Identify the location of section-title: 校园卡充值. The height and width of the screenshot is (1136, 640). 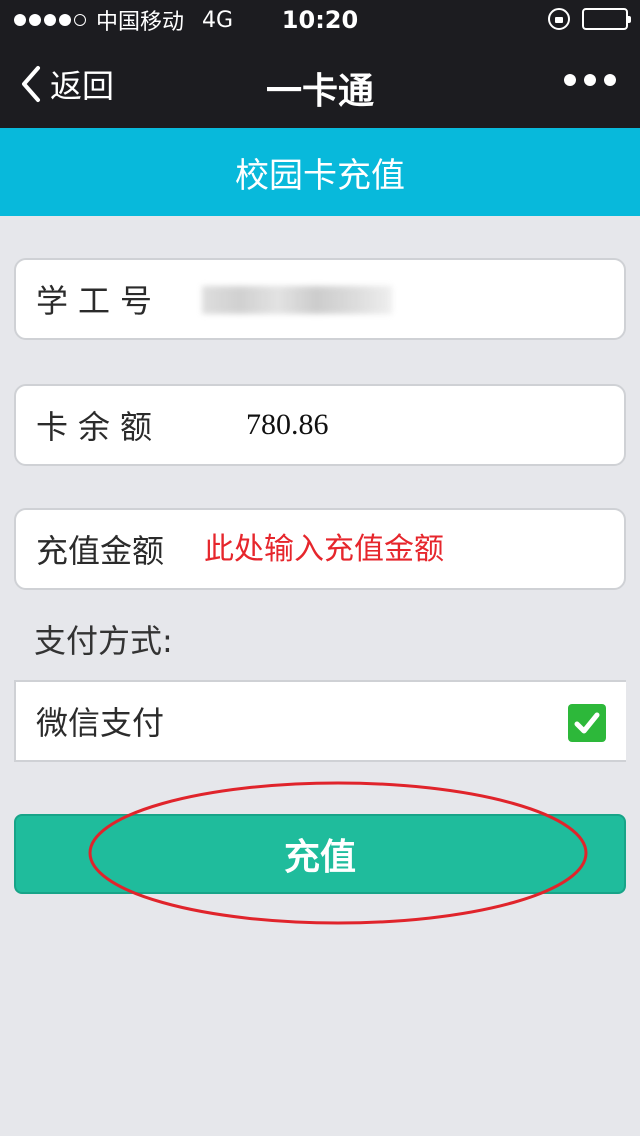
(320, 175).